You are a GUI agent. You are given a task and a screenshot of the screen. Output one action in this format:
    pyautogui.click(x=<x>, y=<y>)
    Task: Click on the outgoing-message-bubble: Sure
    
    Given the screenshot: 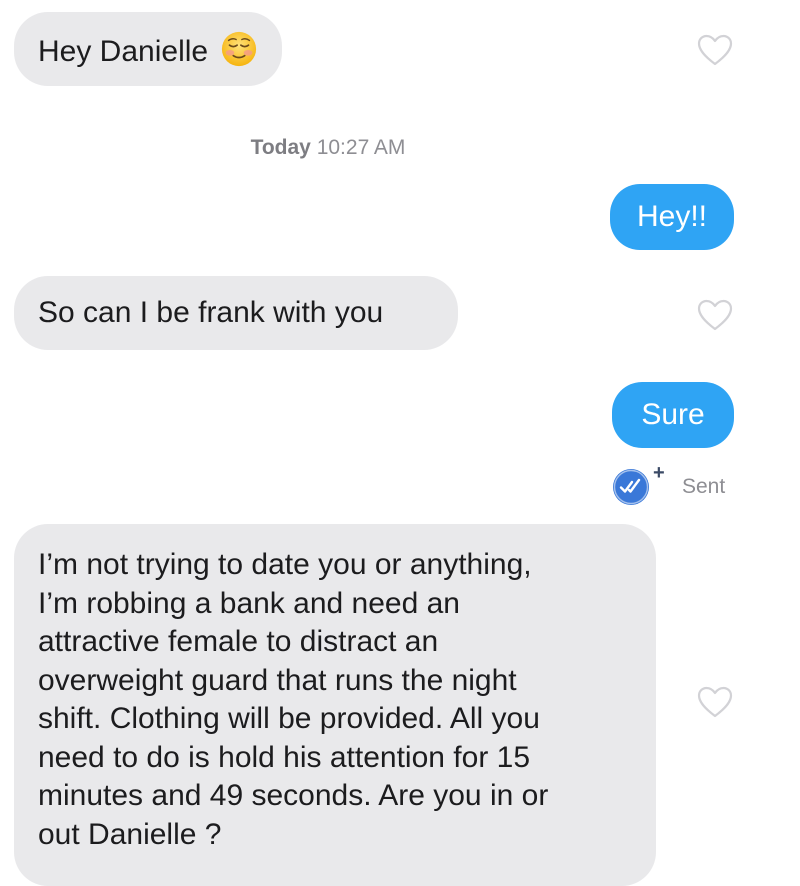 What is the action you would take?
    pyautogui.click(x=673, y=415)
    